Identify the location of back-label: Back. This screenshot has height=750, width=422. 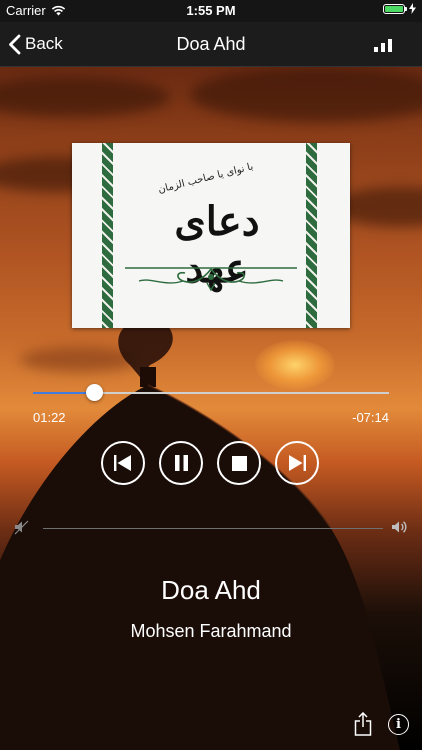
(44, 43).